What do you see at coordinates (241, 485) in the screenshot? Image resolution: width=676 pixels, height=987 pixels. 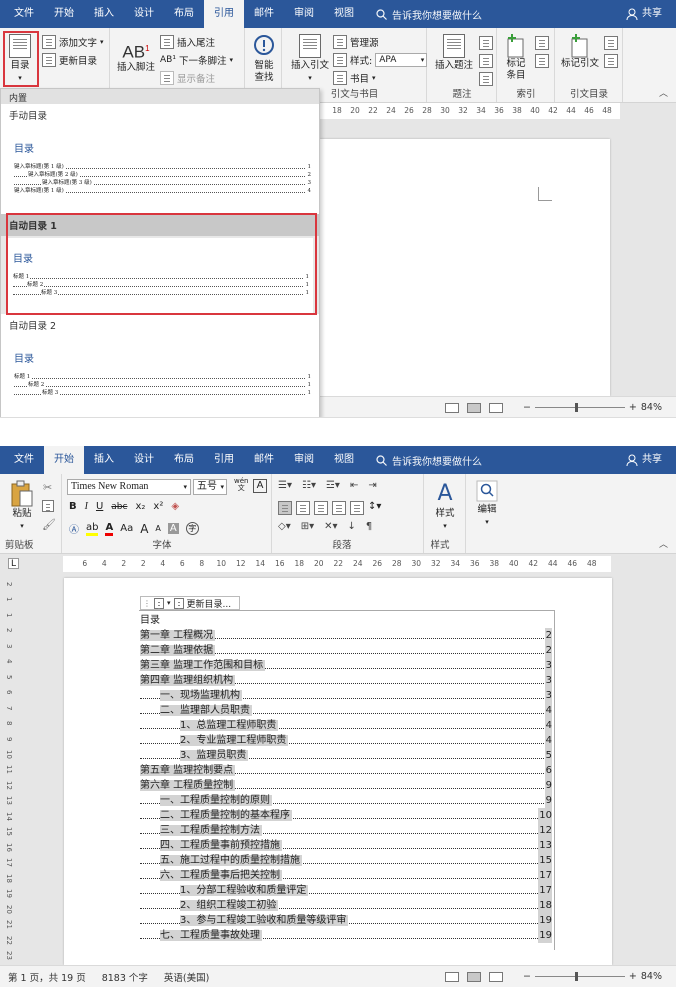 I see `phonetic-guide-button: wén 文` at bounding box center [241, 485].